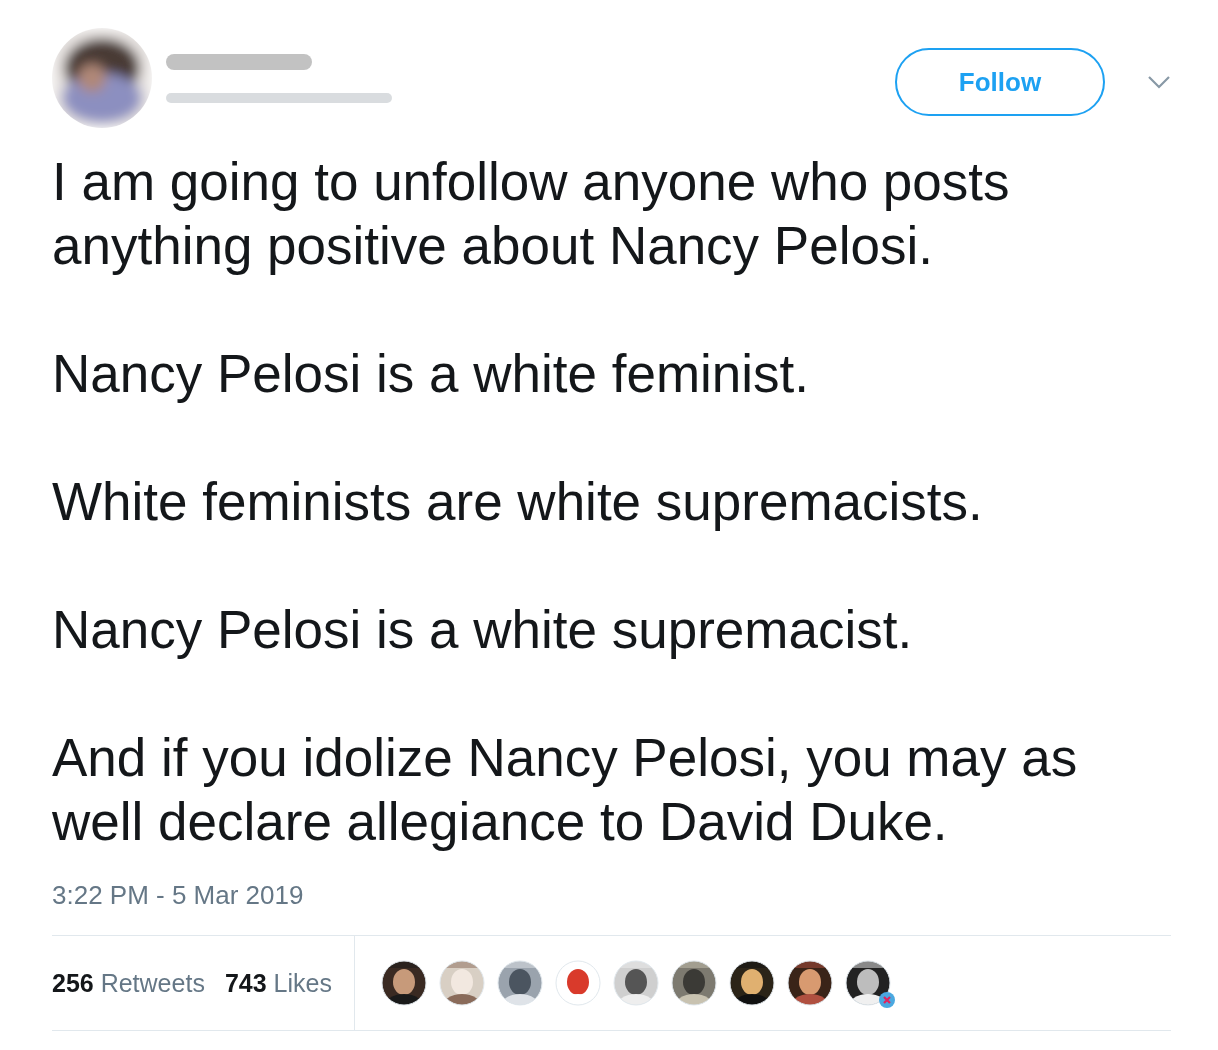 The width and height of the screenshot is (1218, 1050). Describe the element at coordinates (1159, 82) in the screenshot. I see `chevron-down-icon` at that location.